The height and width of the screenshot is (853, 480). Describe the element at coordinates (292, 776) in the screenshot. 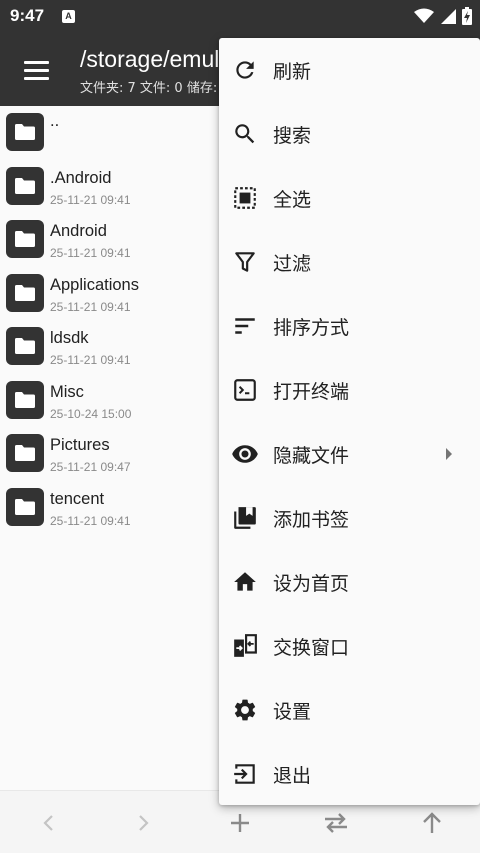

I see `menu-label: 退出` at that location.